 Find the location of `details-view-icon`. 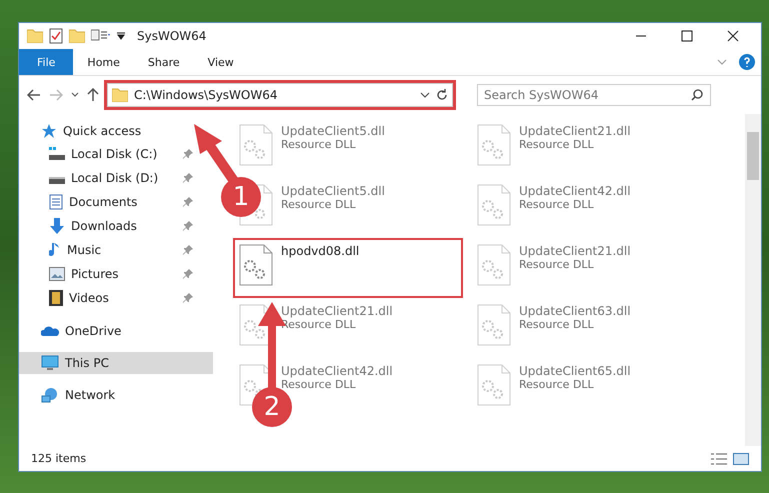

details-view-icon is located at coordinates (719, 458).